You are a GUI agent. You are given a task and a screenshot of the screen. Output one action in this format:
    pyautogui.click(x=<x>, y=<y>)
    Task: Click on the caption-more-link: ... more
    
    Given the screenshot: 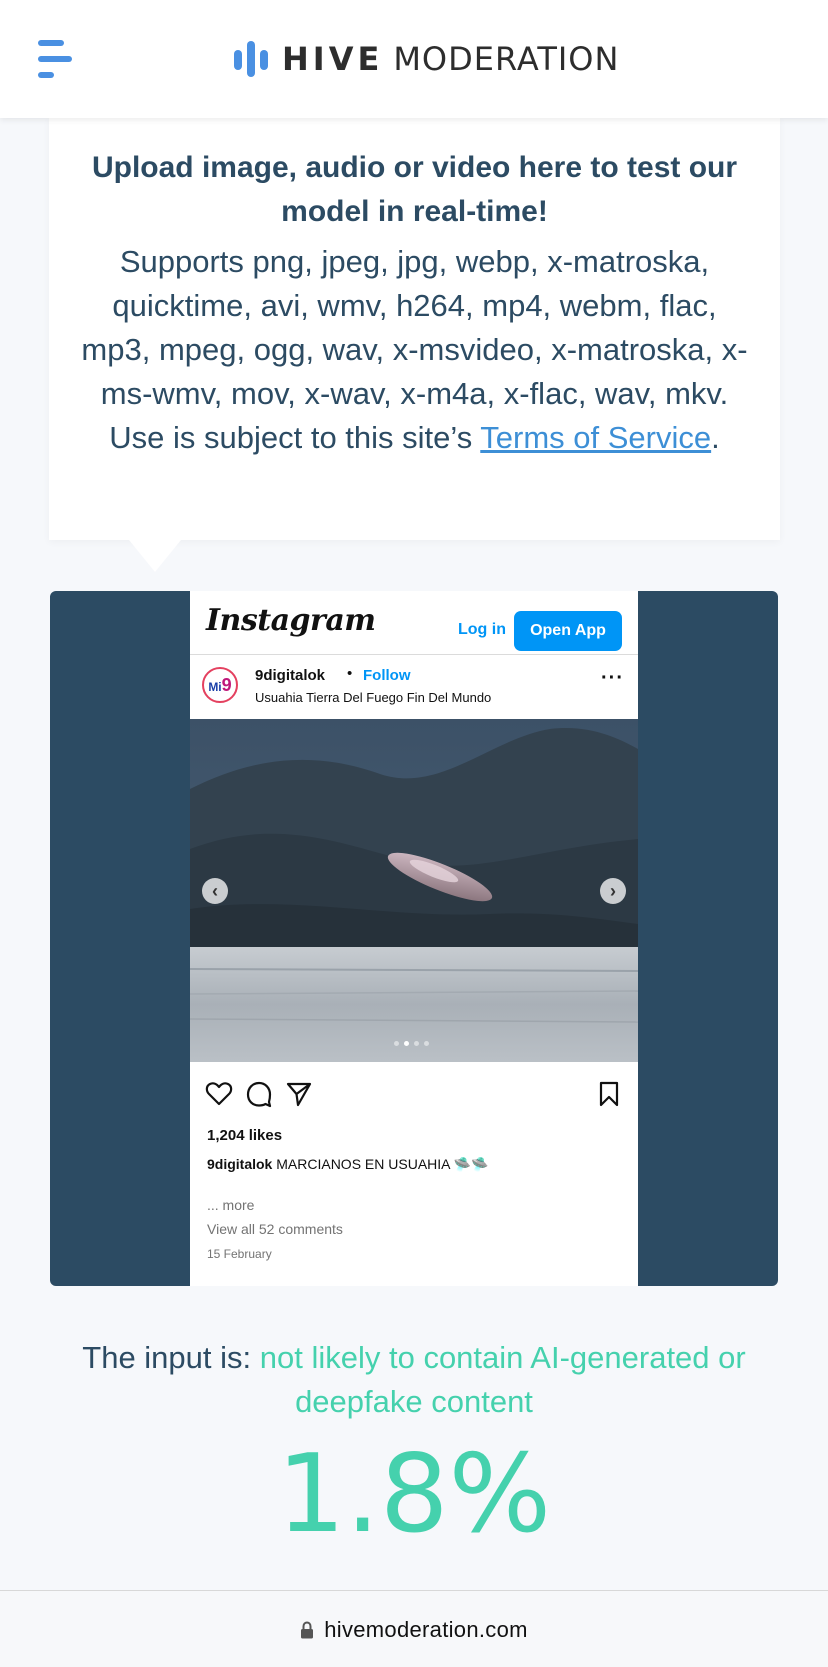 What is the action you would take?
    pyautogui.click(x=230, y=1205)
    